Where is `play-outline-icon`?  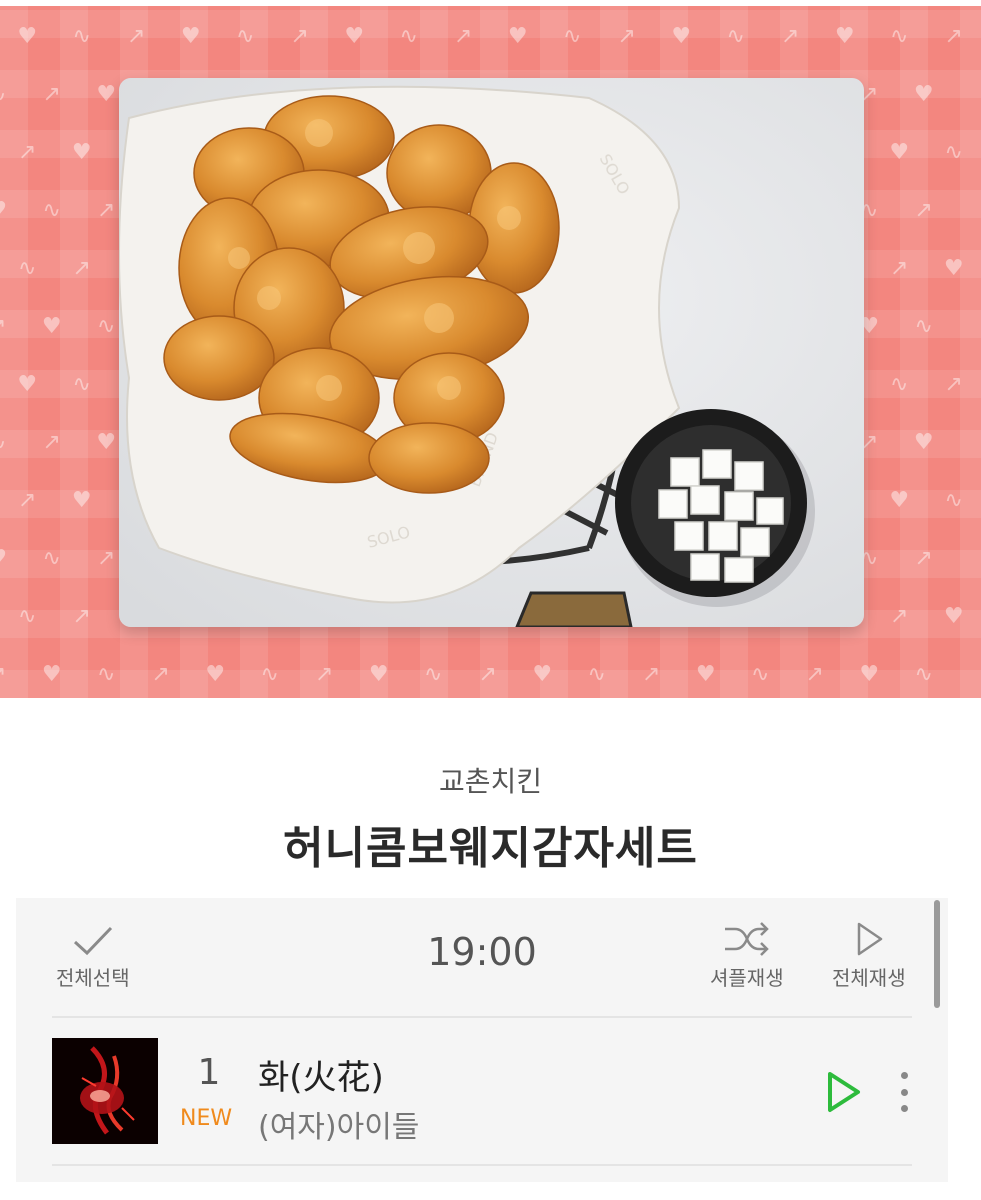 play-outline-icon is located at coordinates (870, 939).